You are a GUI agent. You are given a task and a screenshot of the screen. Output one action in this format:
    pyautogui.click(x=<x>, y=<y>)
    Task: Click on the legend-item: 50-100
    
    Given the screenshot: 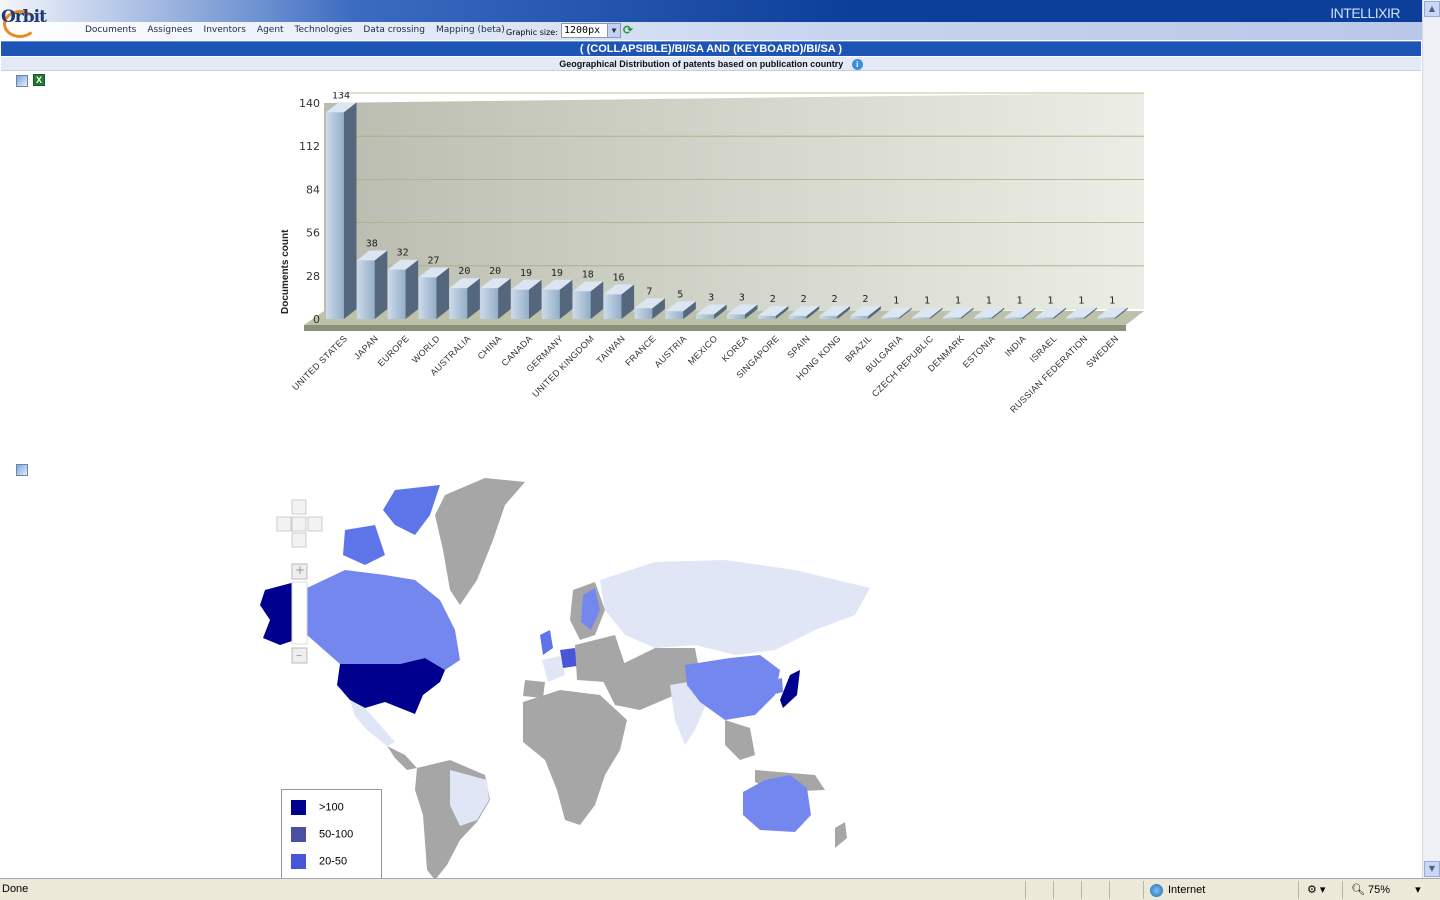 What is the action you would take?
    pyautogui.click(x=322, y=834)
    